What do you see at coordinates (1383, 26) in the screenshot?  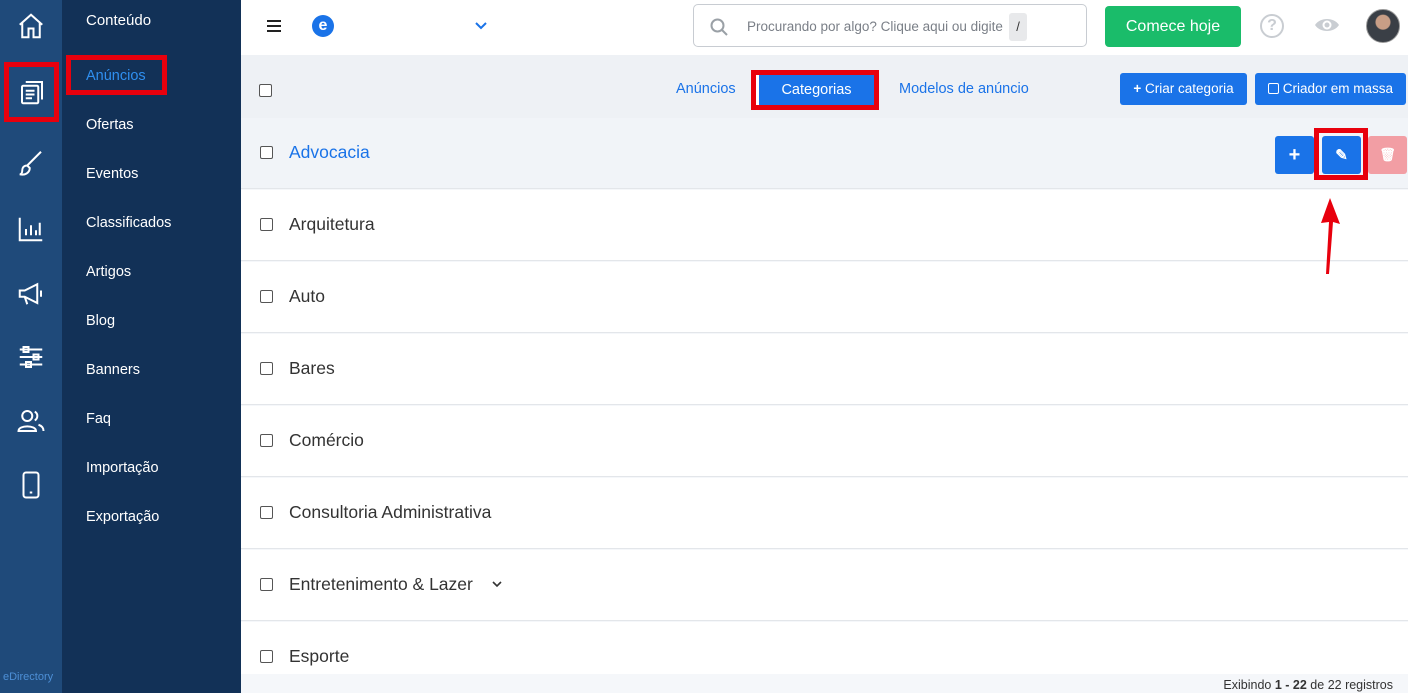 I see `avatar` at bounding box center [1383, 26].